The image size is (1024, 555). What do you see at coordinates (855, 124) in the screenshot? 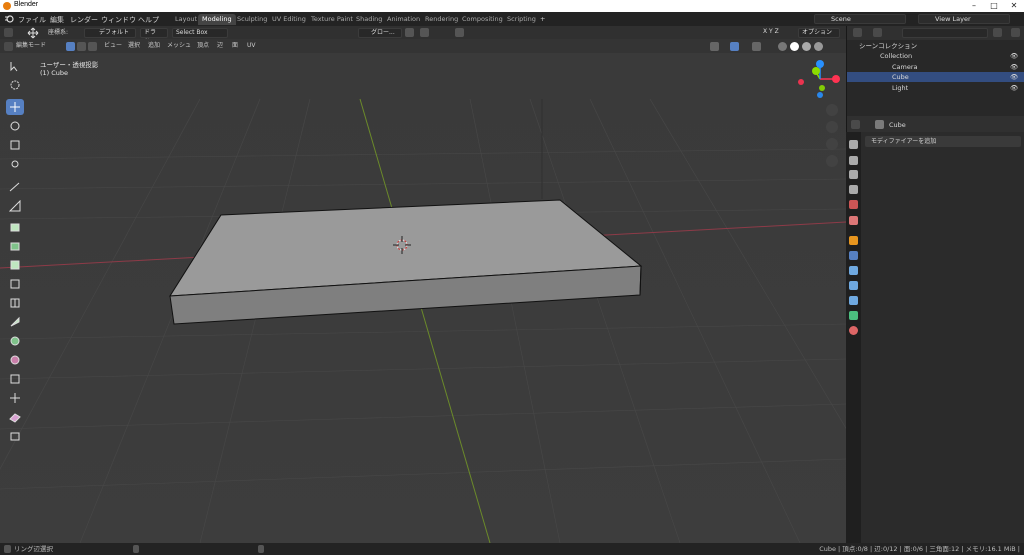
I see `properties-editor-icon` at bounding box center [855, 124].